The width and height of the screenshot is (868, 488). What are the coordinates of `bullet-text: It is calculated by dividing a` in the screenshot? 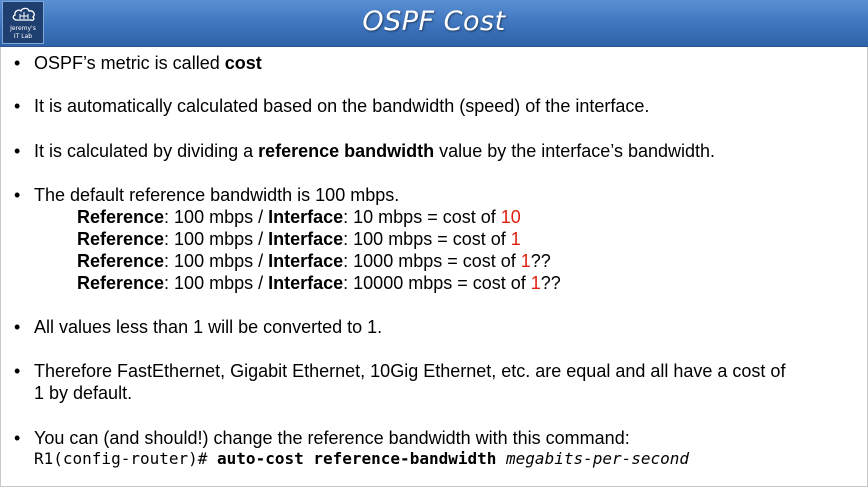 It's located at (146, 151).